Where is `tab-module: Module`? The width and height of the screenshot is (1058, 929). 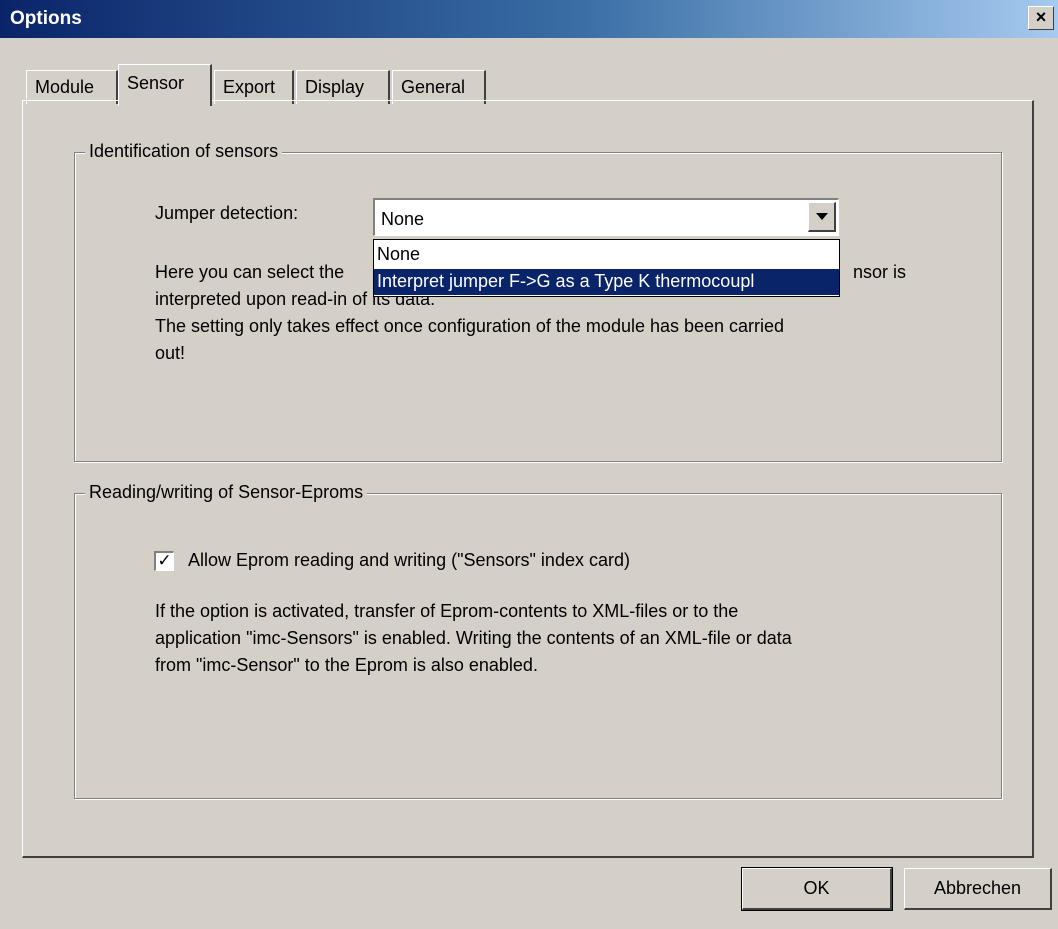
tab-module: Module is located at coordinates (72, 87).